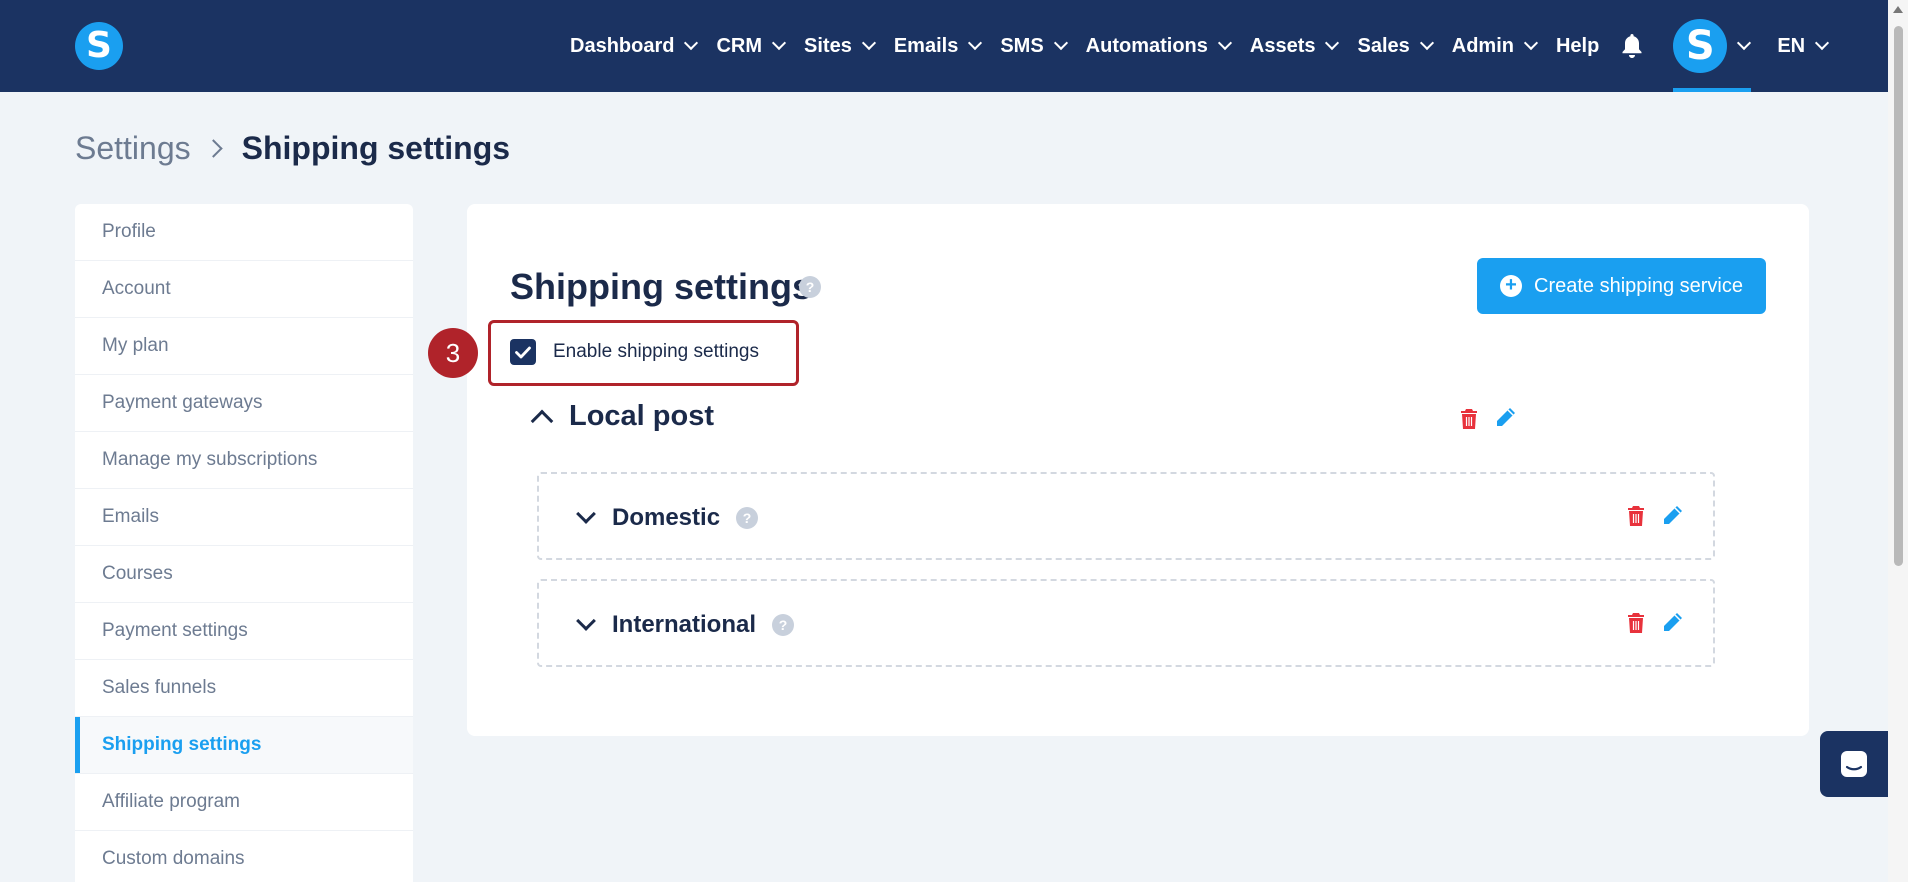 The image size is (1908, 882). I want to click on breadcrumb-parent: Settings, so click(133, 148).